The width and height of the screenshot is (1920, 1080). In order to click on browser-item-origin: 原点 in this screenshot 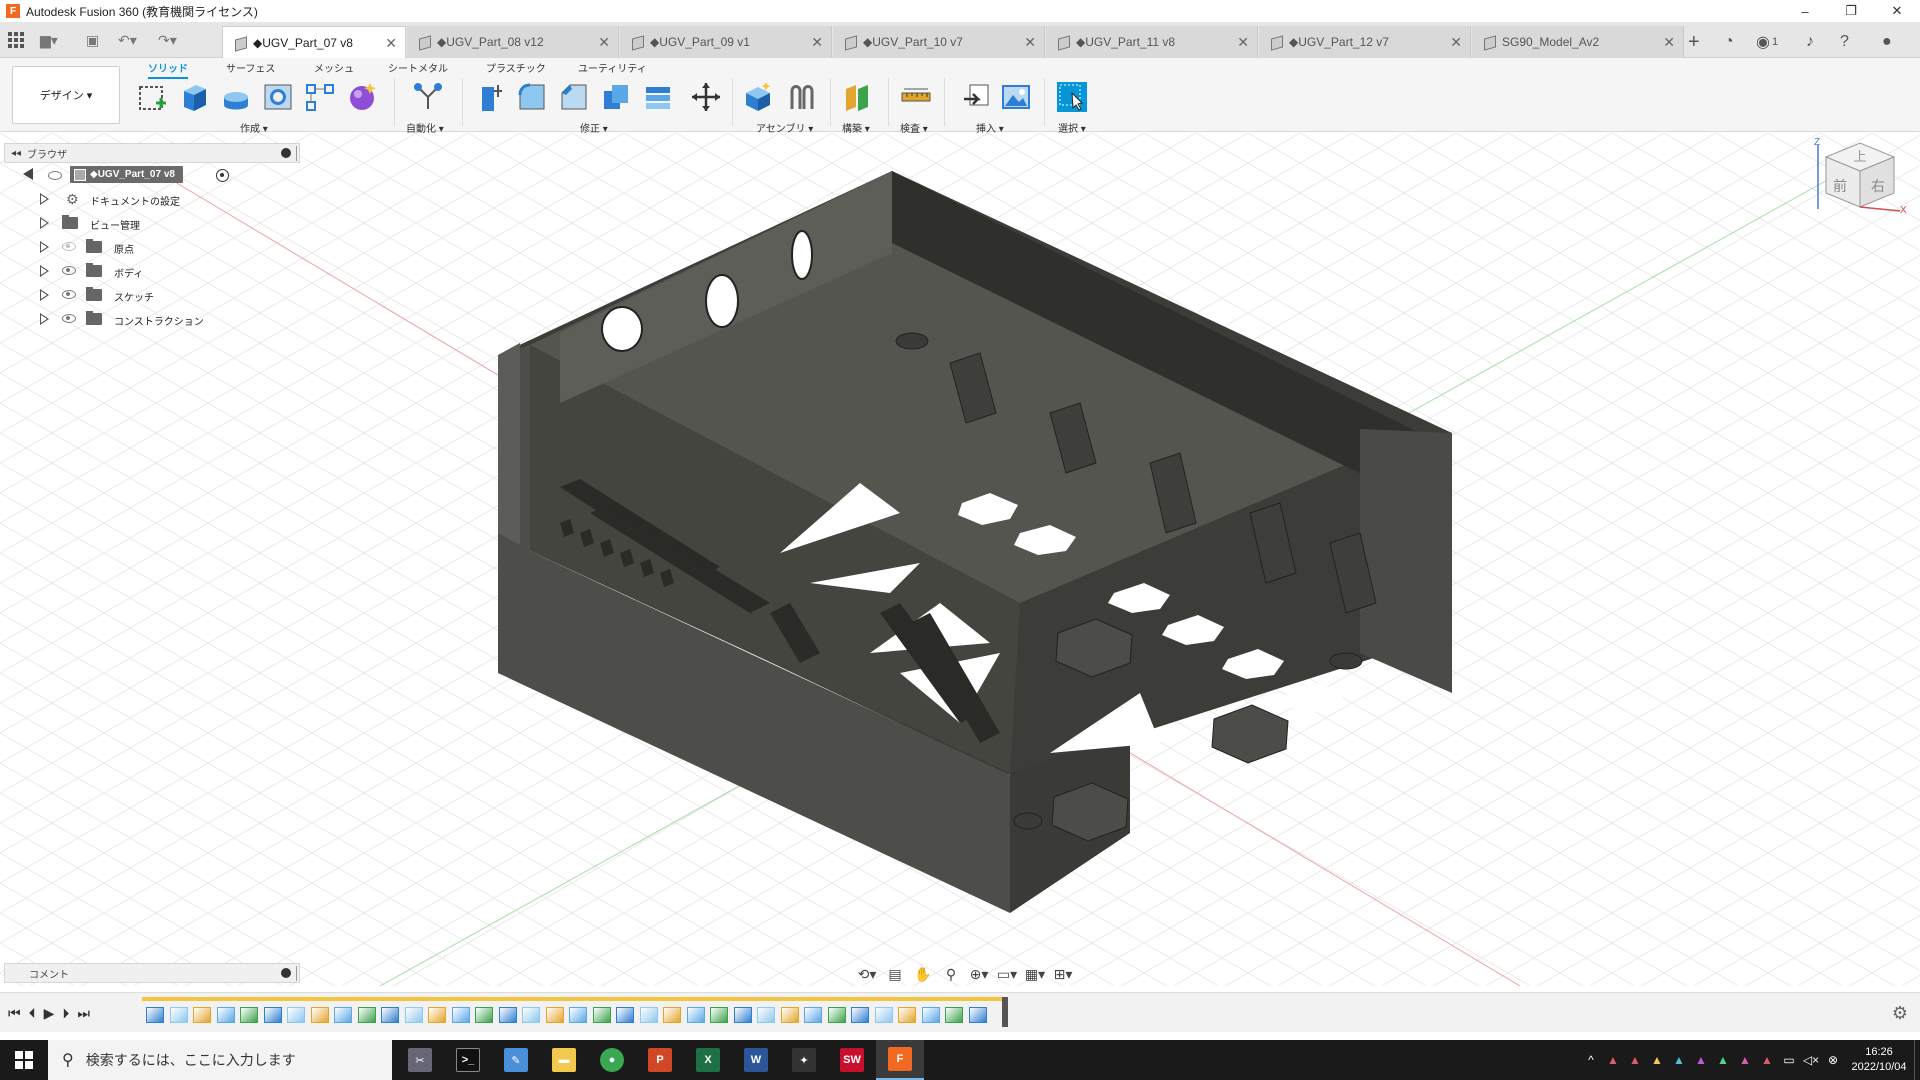, I will do `click(152, 247)`.